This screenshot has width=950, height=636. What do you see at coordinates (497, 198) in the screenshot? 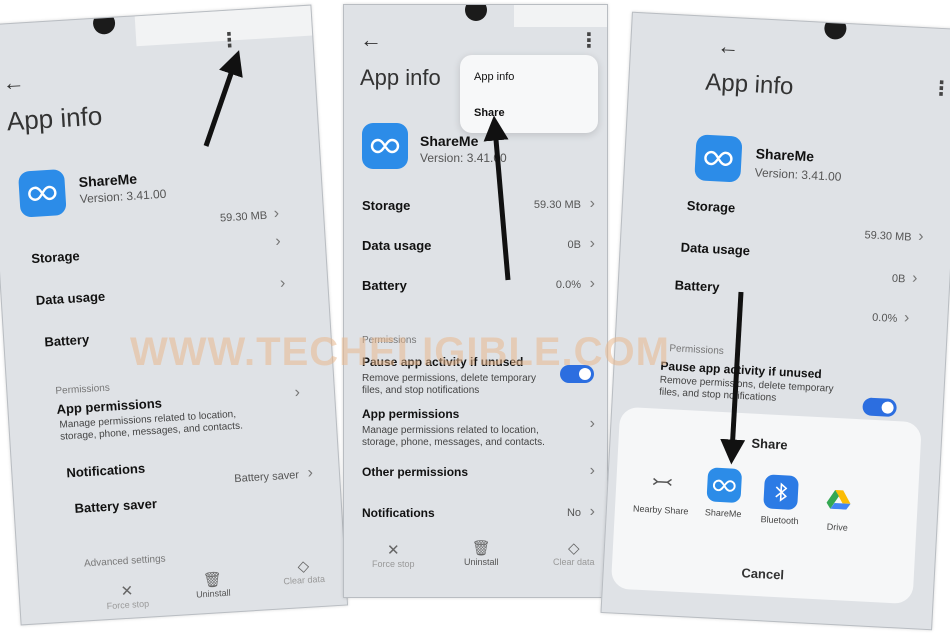
I see `arrow-to-share-item` at bounding box center [497, 198].